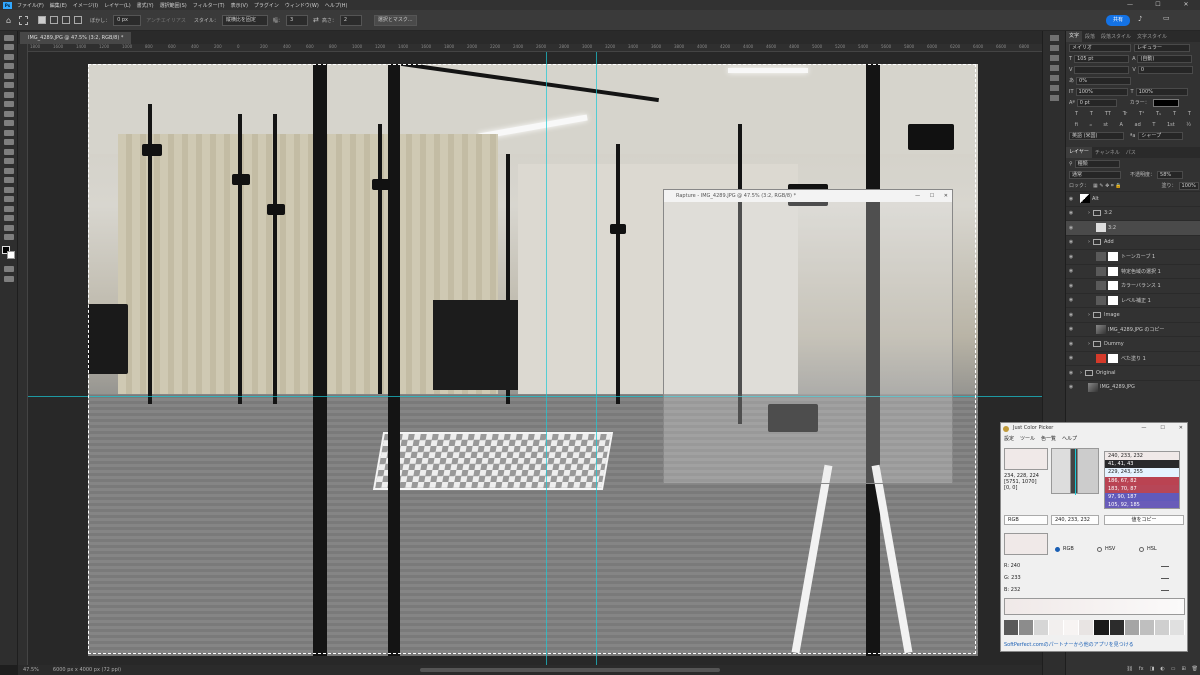  I want to click on height-input: 2, so click(350, 20).